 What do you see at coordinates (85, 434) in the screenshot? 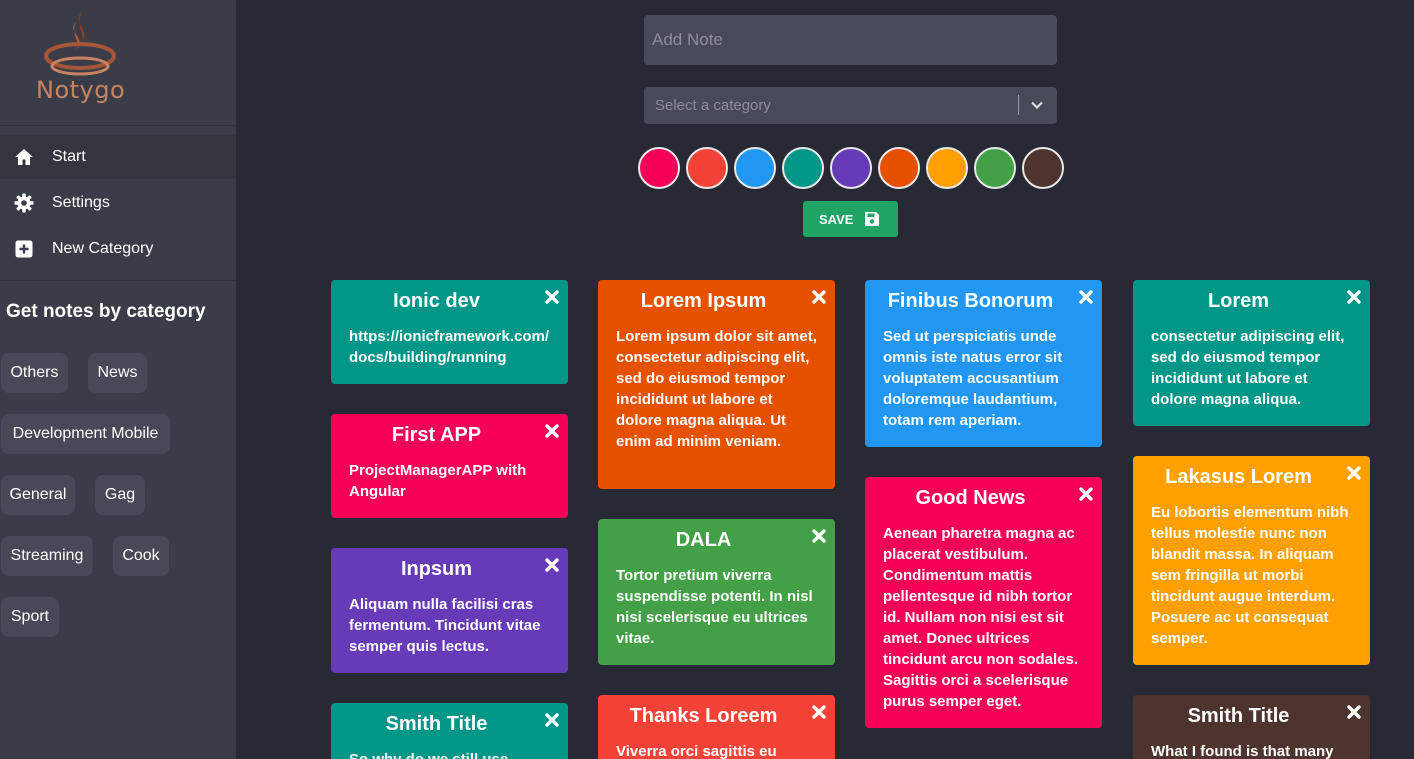
I see `category-chip-development-mobile: Development Mobile` at bounding box center [85, 434].